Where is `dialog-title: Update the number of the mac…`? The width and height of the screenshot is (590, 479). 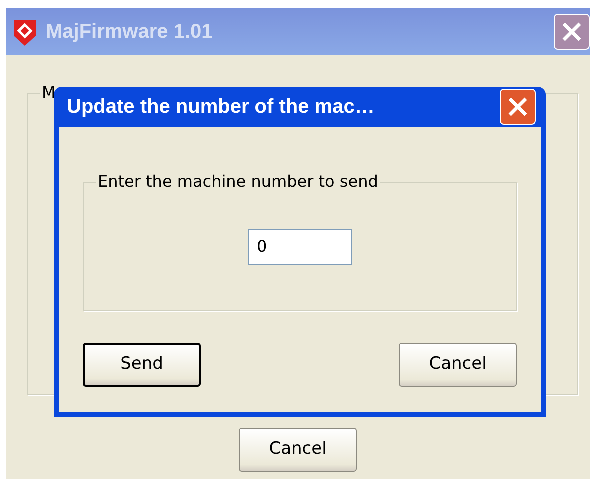 dialog-title: Update the number of the mac… is located at coordinates (221, 107).